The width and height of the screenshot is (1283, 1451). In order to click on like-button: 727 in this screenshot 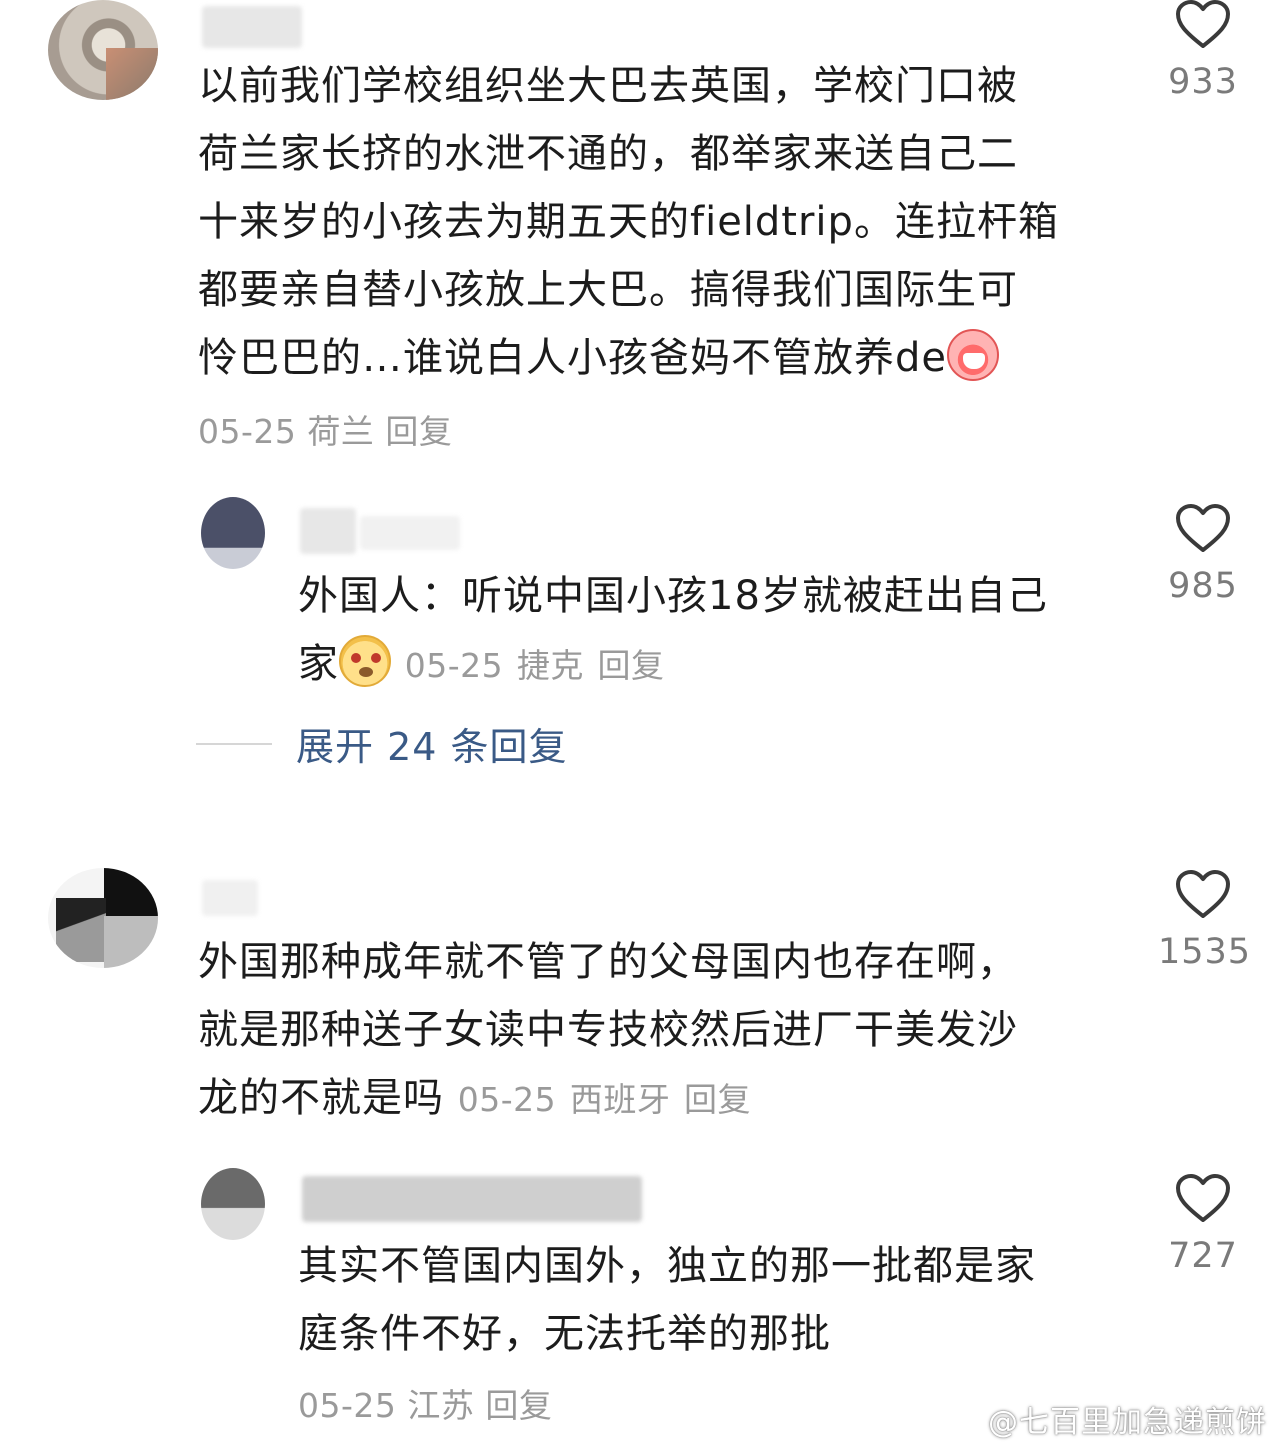, I will do `click(1203, 1225)`.